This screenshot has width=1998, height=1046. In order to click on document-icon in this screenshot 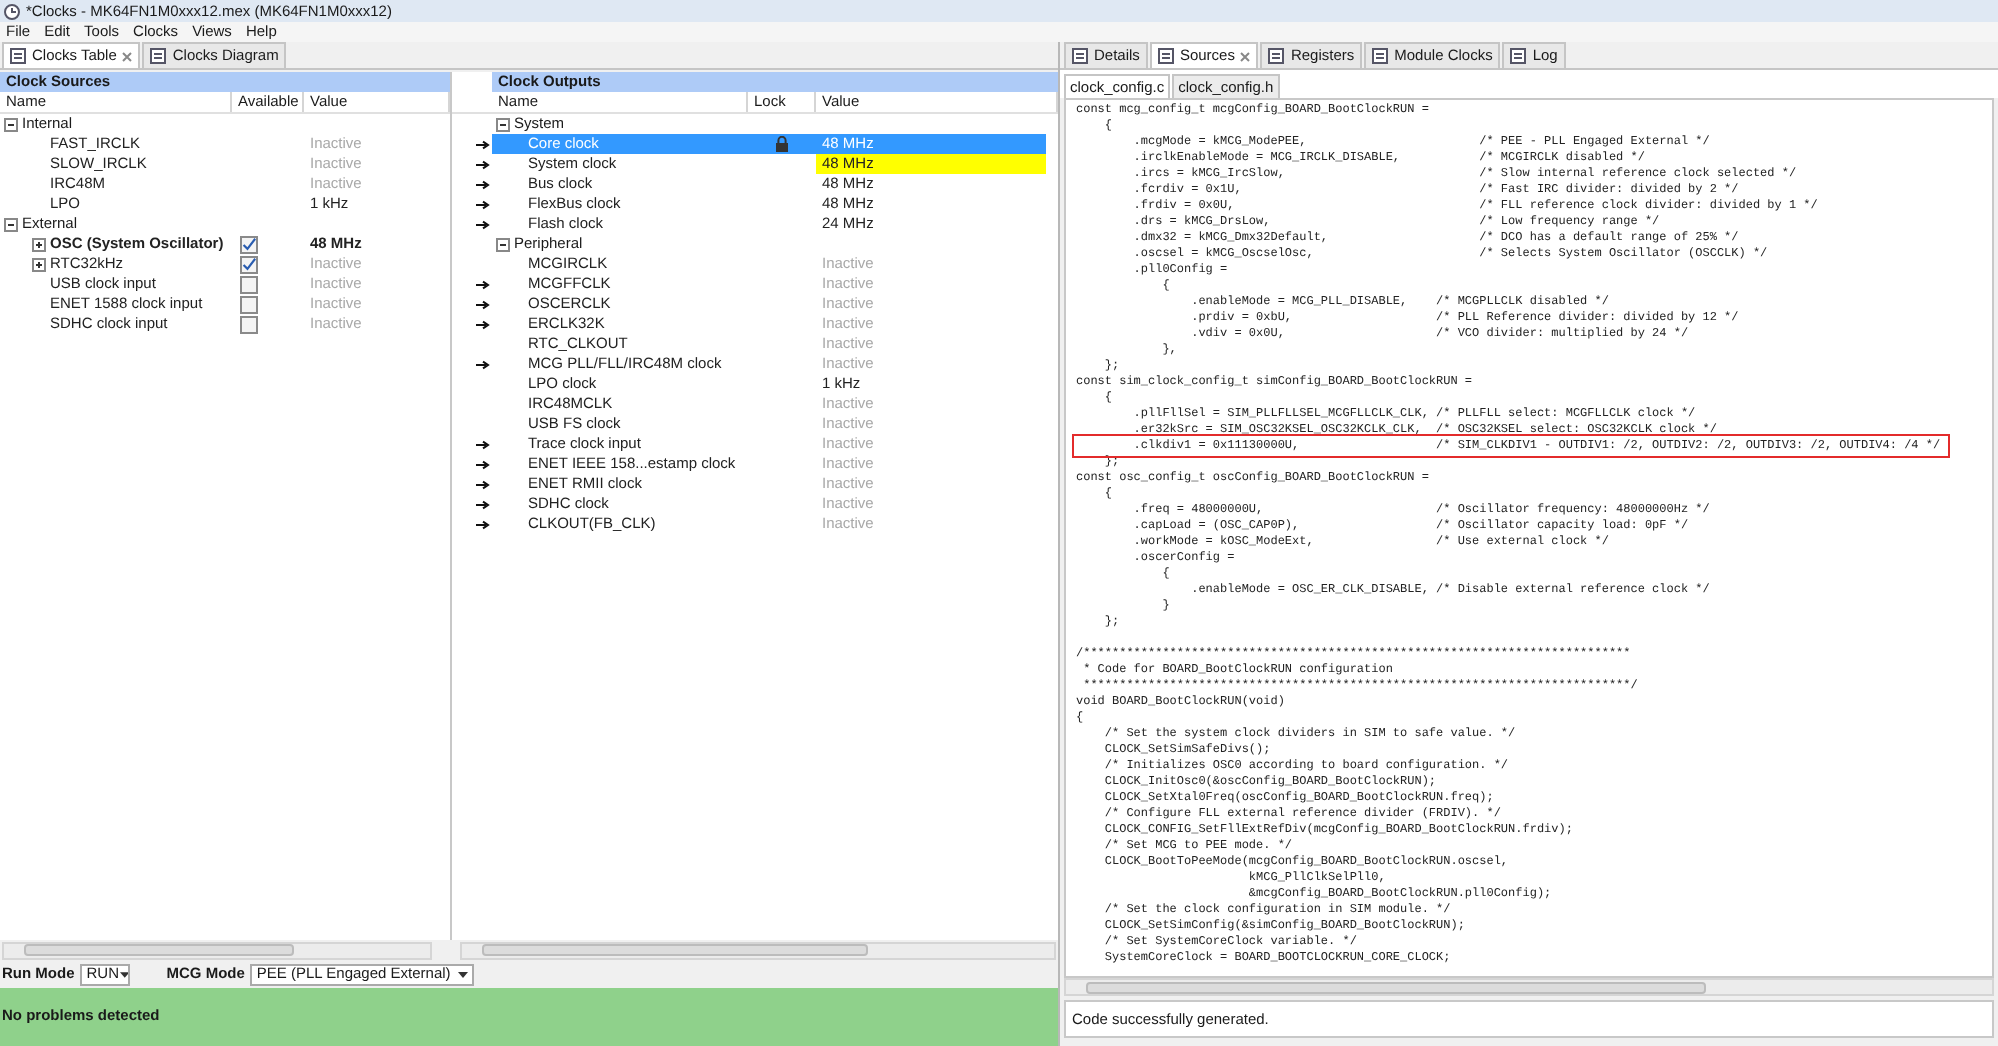, I will do `click(1165, 56)`.